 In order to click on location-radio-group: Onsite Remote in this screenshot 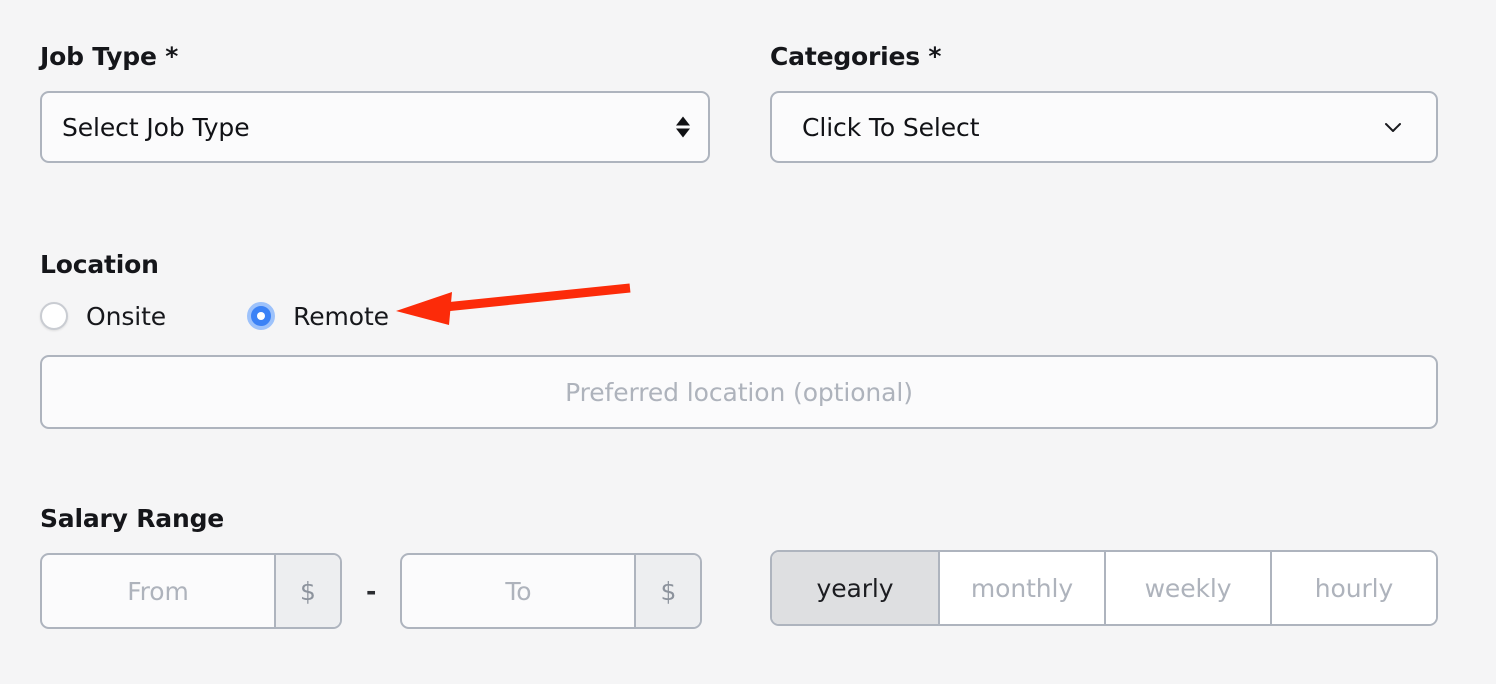, I will do `click(739, 316)`.